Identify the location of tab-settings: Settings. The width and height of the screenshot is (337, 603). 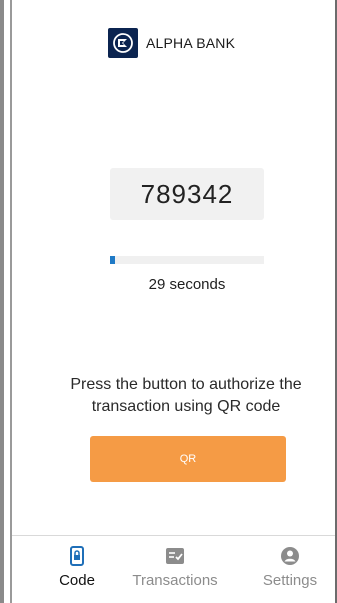
(290, 567).